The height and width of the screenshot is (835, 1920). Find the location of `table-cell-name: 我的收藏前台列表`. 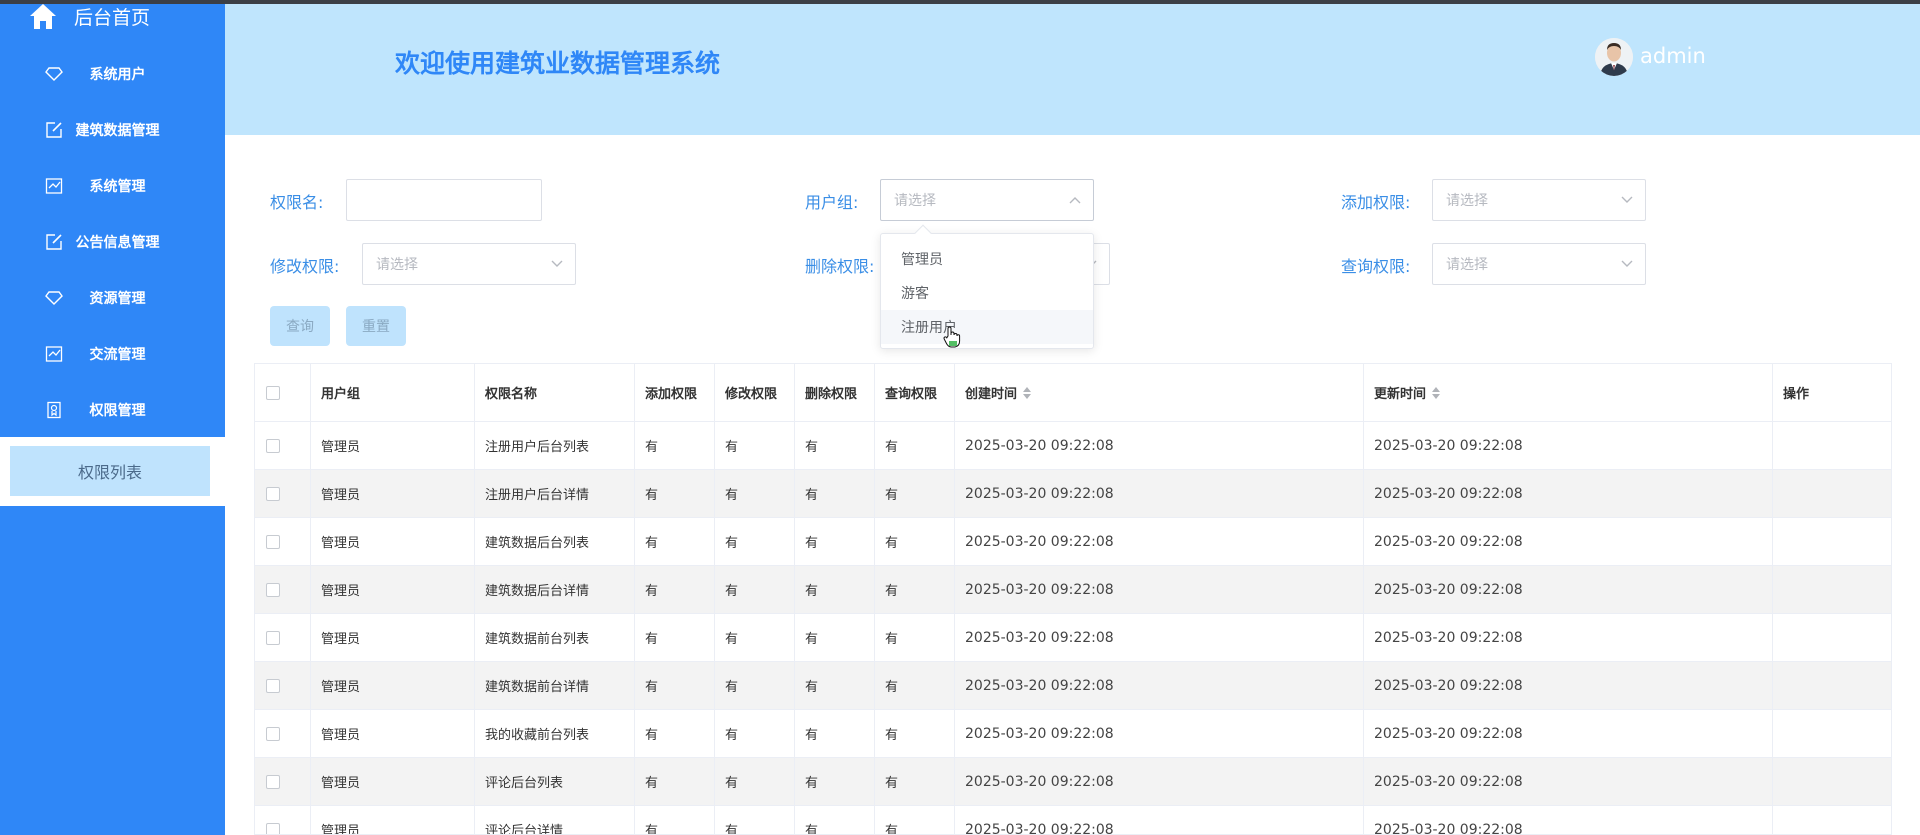

table-cell-name: 我的收藏前台列表 is located at coordinates (555, 733).